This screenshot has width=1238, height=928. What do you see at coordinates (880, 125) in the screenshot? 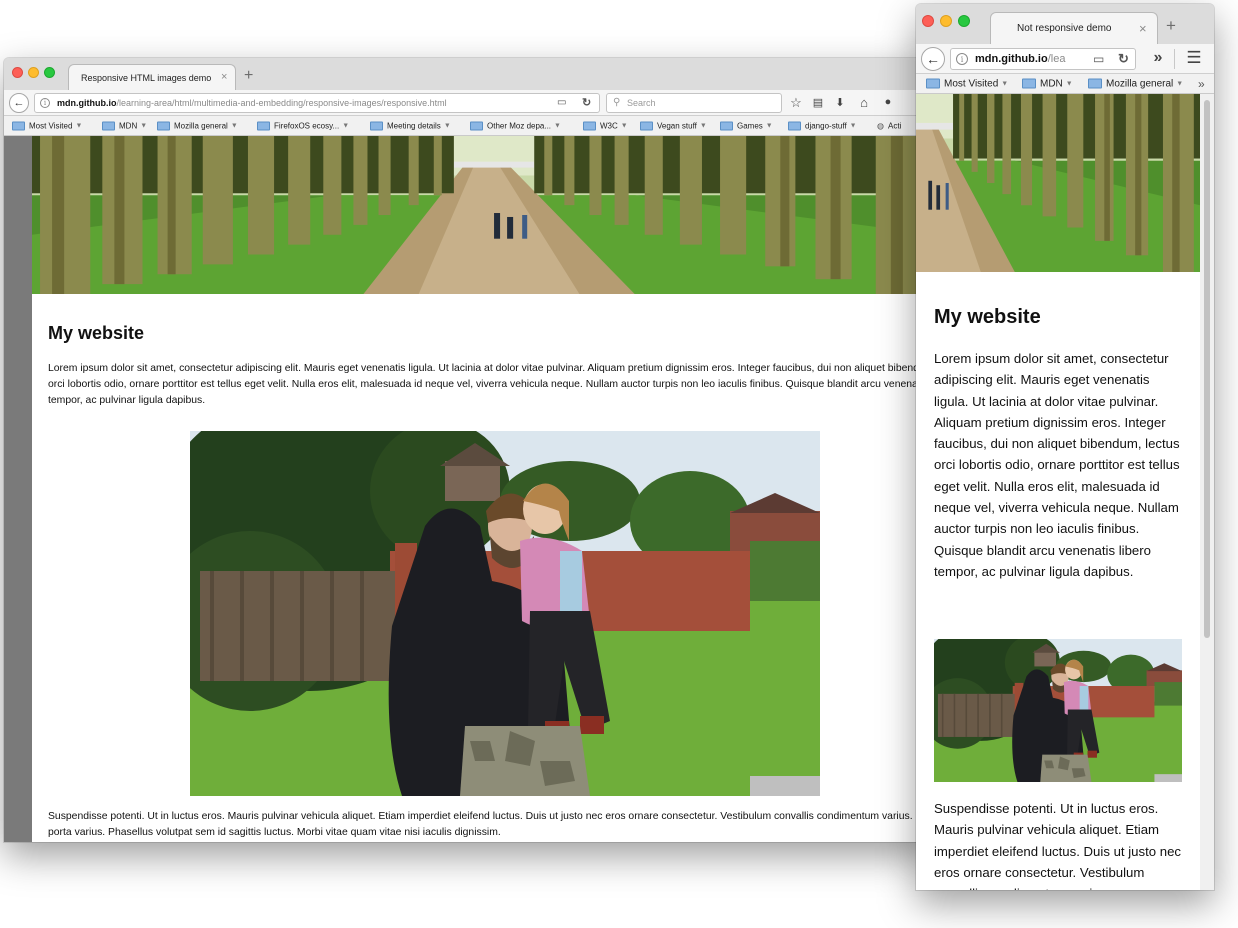
I see `globe-icon: ◍` at bounding box center [880, 125].